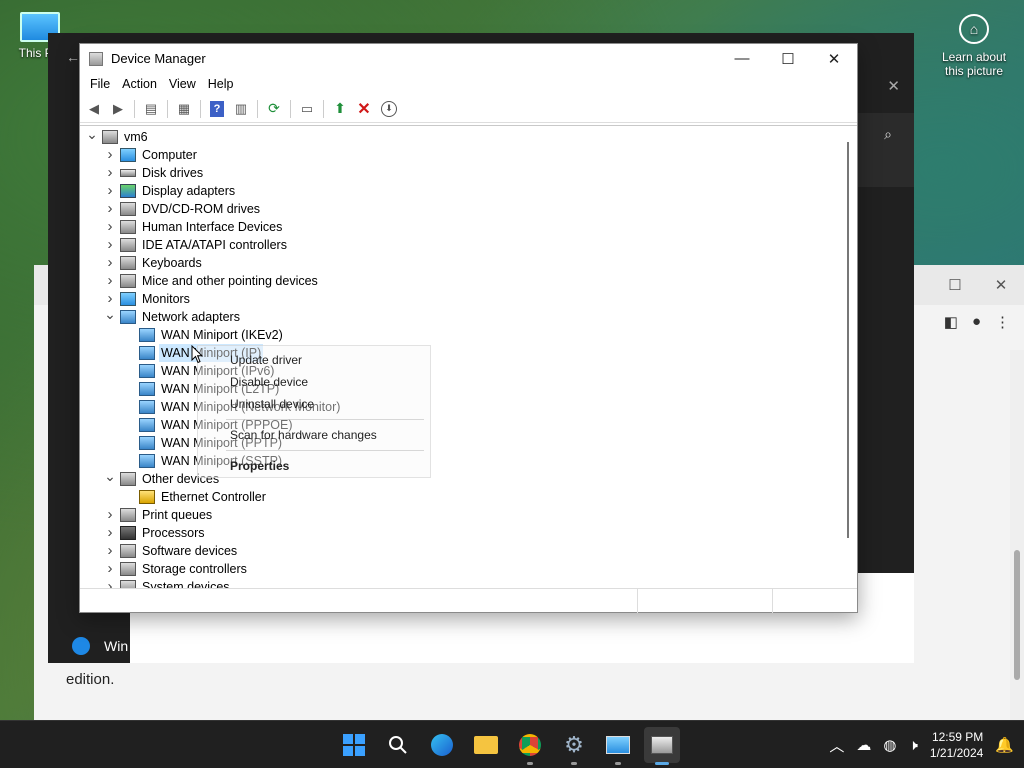 The height and width of the screenshot is (768, 1024). What do you see at coordinates (468, 58) in the screenshot?
I see `device-manager-titlebar: Device Manager — ☐ ✕` at bounding box center [468, 58].